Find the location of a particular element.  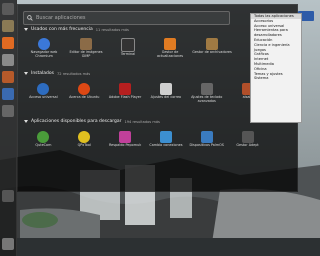

app-tile: Dispositivos PalmOS is located at coordinates (206, 139).